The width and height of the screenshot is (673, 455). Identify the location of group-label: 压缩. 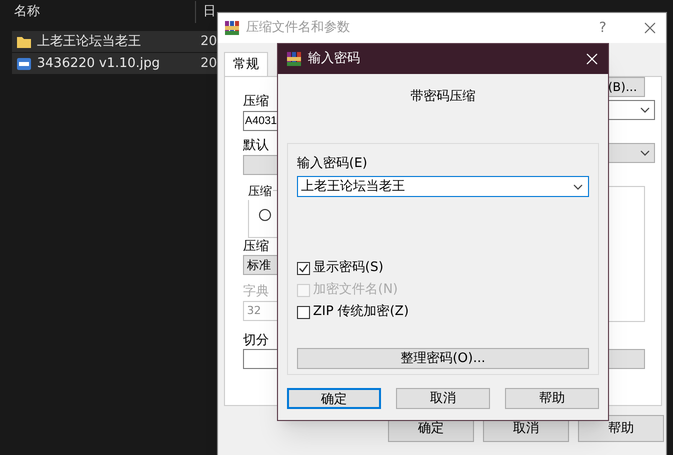
(260, 191).